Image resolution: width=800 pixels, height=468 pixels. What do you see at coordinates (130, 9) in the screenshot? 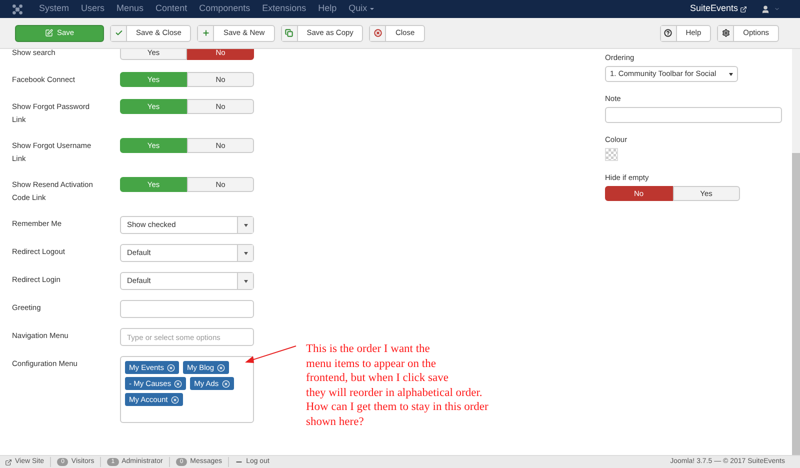
I see `nav-menu-item: Menus` at bounding box center [130, 9].